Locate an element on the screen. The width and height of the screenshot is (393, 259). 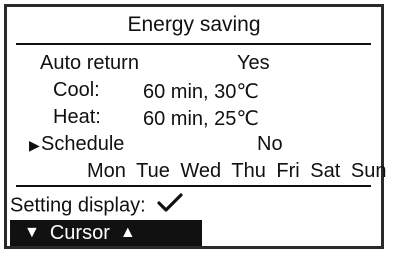
day-wed: Wed is located at coordinates (200, 171).